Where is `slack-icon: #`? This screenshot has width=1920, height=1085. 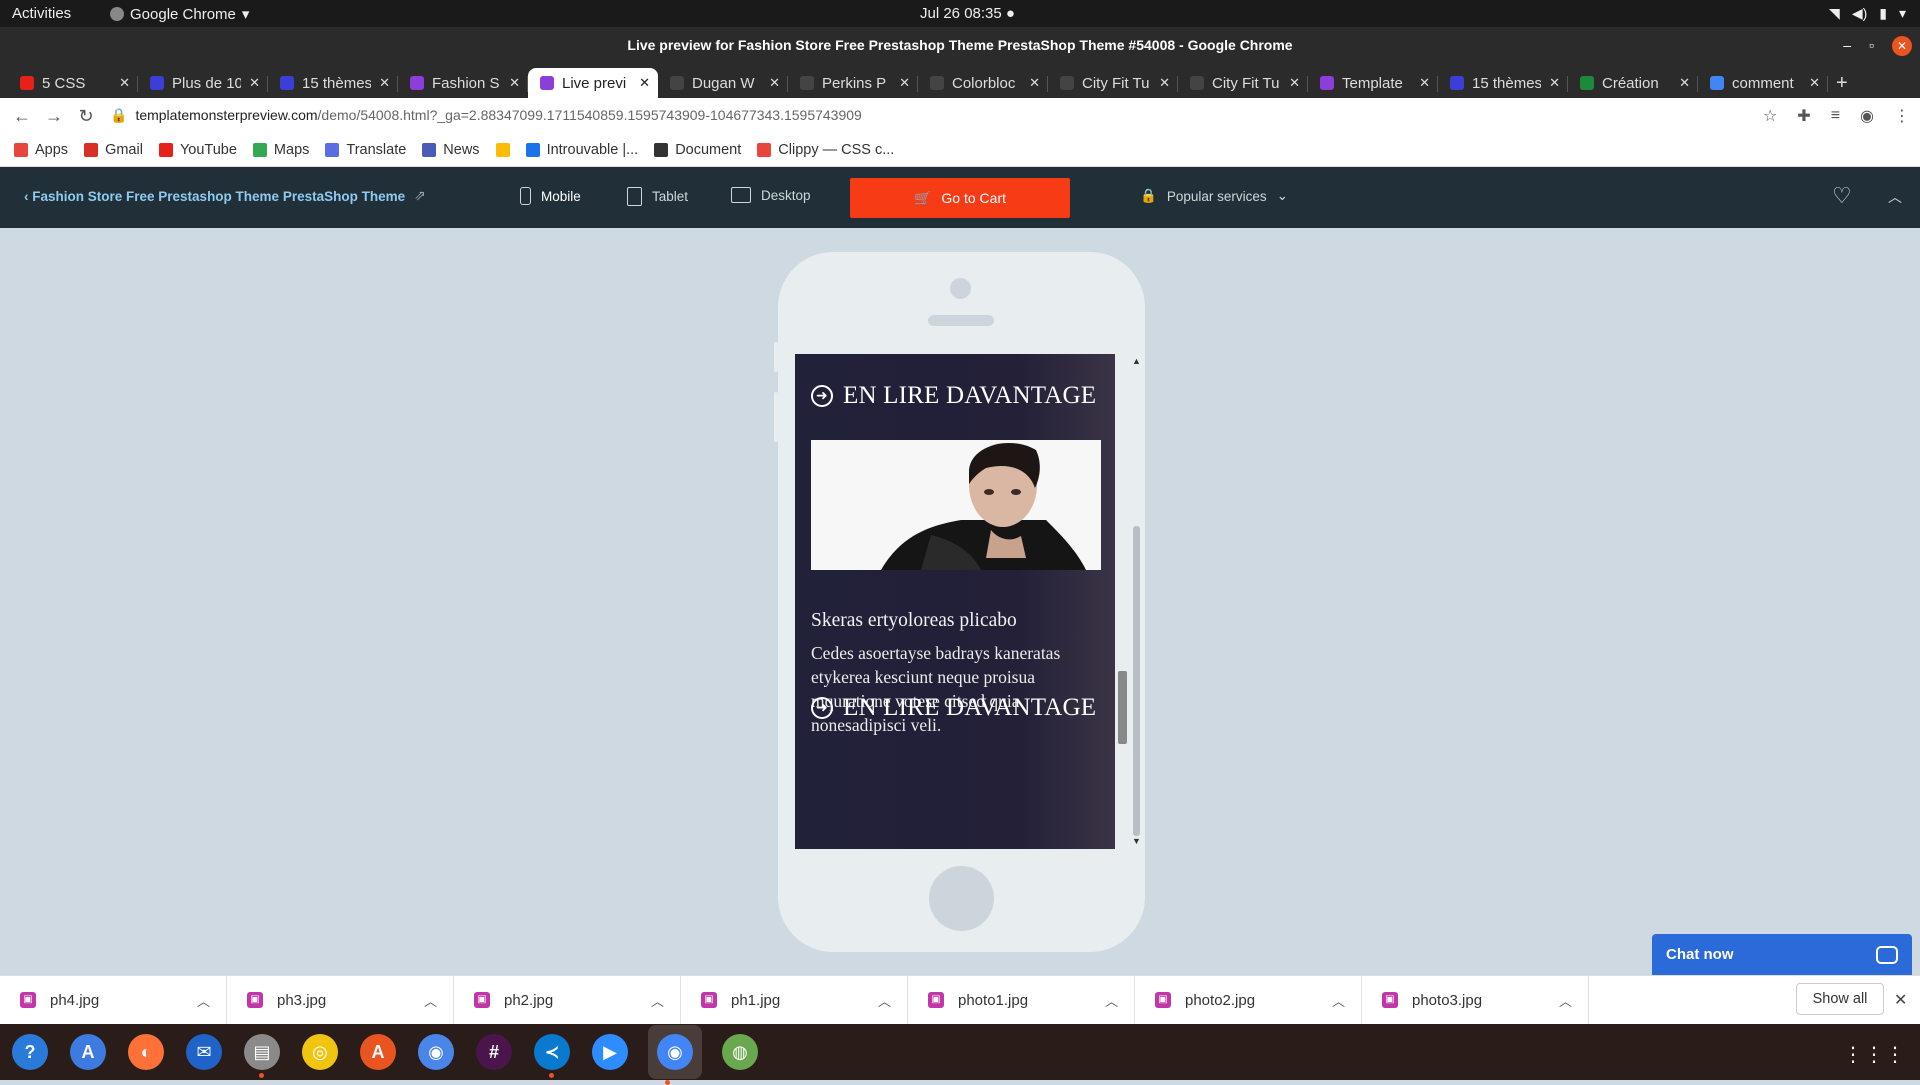
slack-icon: # is located at coordinates (494, 1052).